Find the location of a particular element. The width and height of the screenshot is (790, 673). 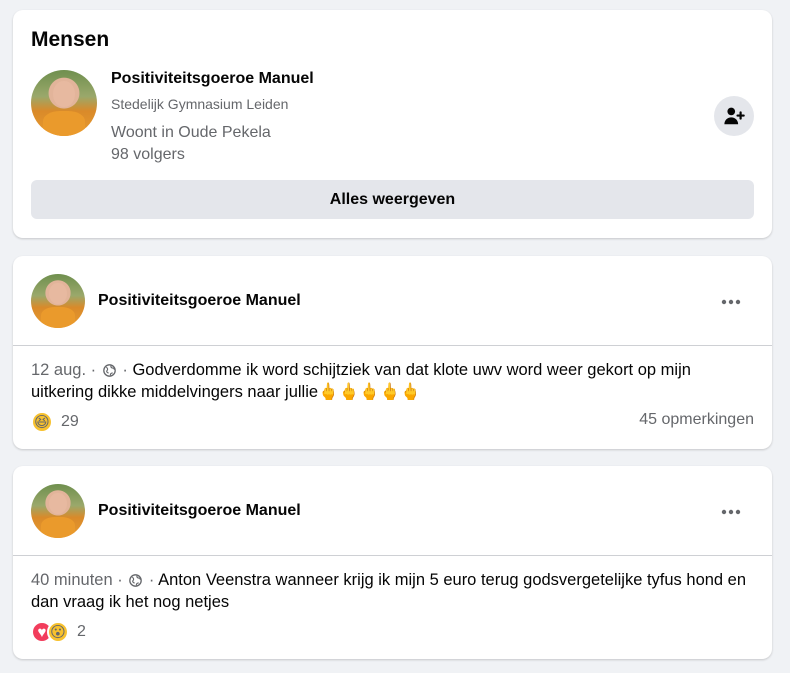

add-friend-icon is located at coordinates (734, 116).